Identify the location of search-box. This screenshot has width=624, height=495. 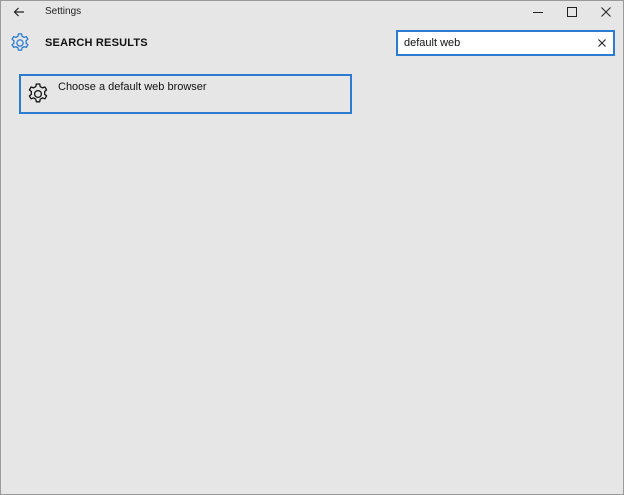
(505, 43).